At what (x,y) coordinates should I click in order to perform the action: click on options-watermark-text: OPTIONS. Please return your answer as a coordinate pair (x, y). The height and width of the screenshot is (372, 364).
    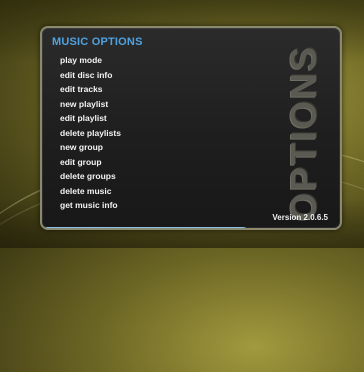
    Looking at the image, I should click on (303, 133).